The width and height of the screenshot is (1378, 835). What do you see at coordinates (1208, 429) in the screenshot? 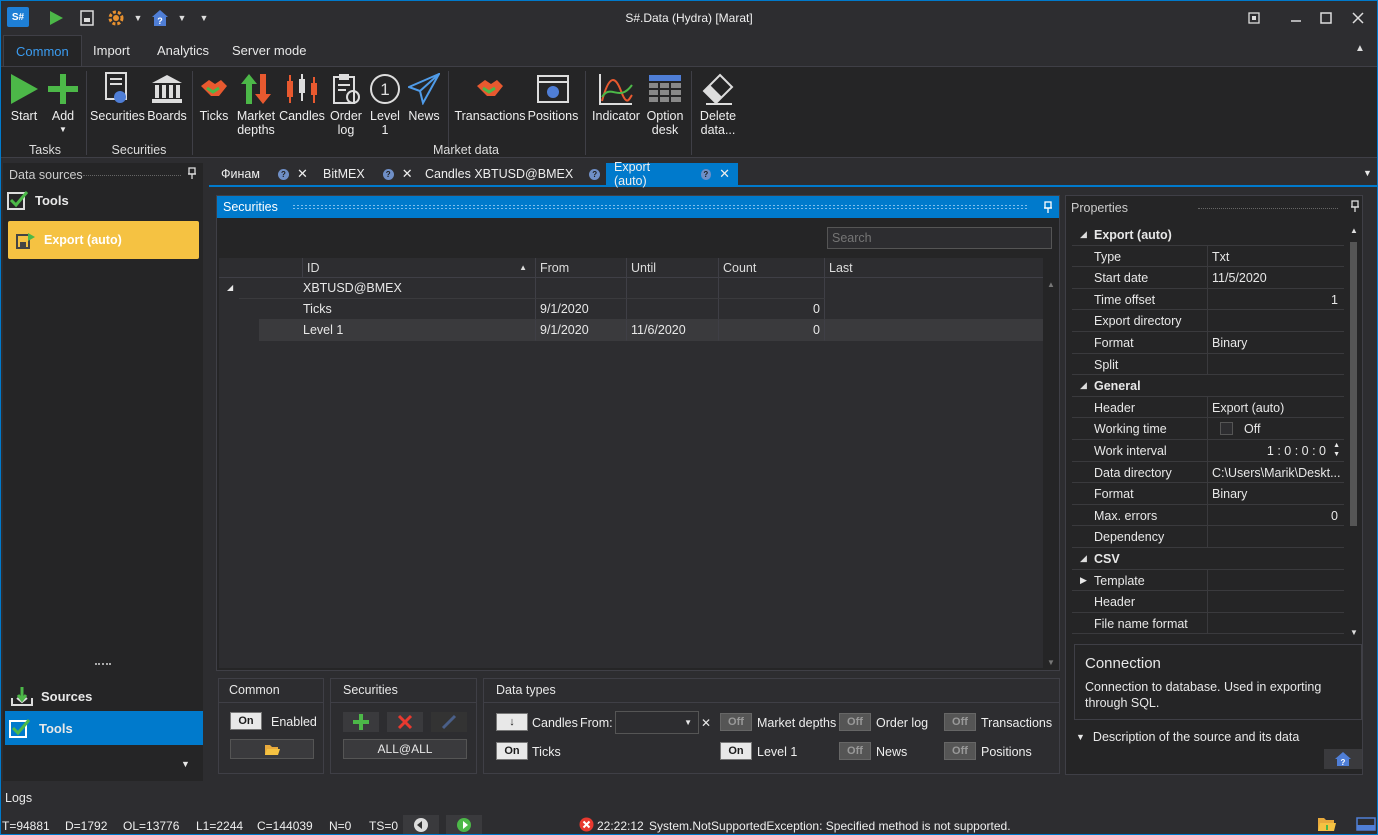
I see `property-row: Working time Off` at bounding box center [1208, 429].